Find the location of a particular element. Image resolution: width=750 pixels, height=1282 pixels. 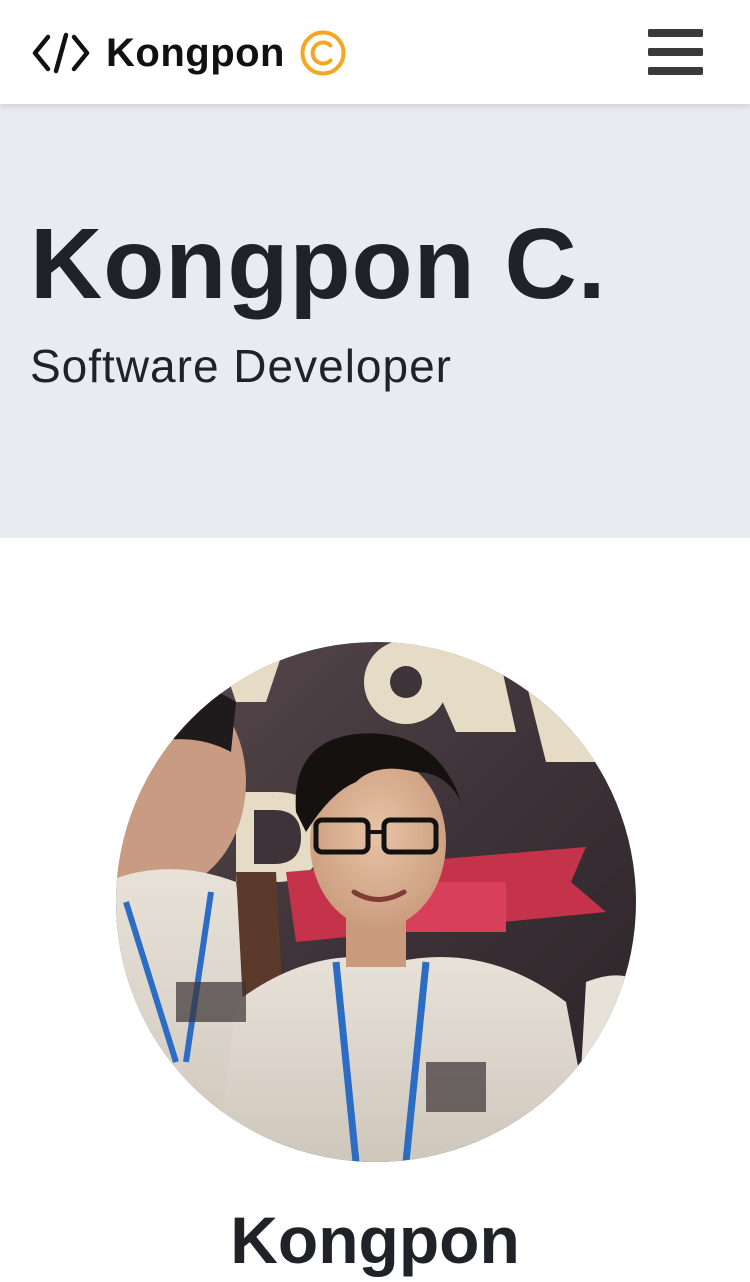

brand-link: Kongpon is located at coordinates (189, 53).